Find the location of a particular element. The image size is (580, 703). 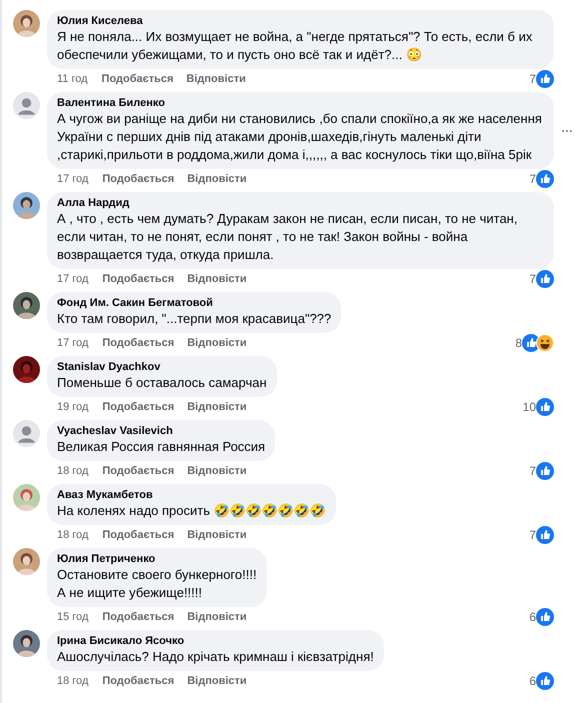

author-name: Фонд Им. Сакин Бегматовой is located at coordinates (194, 303).